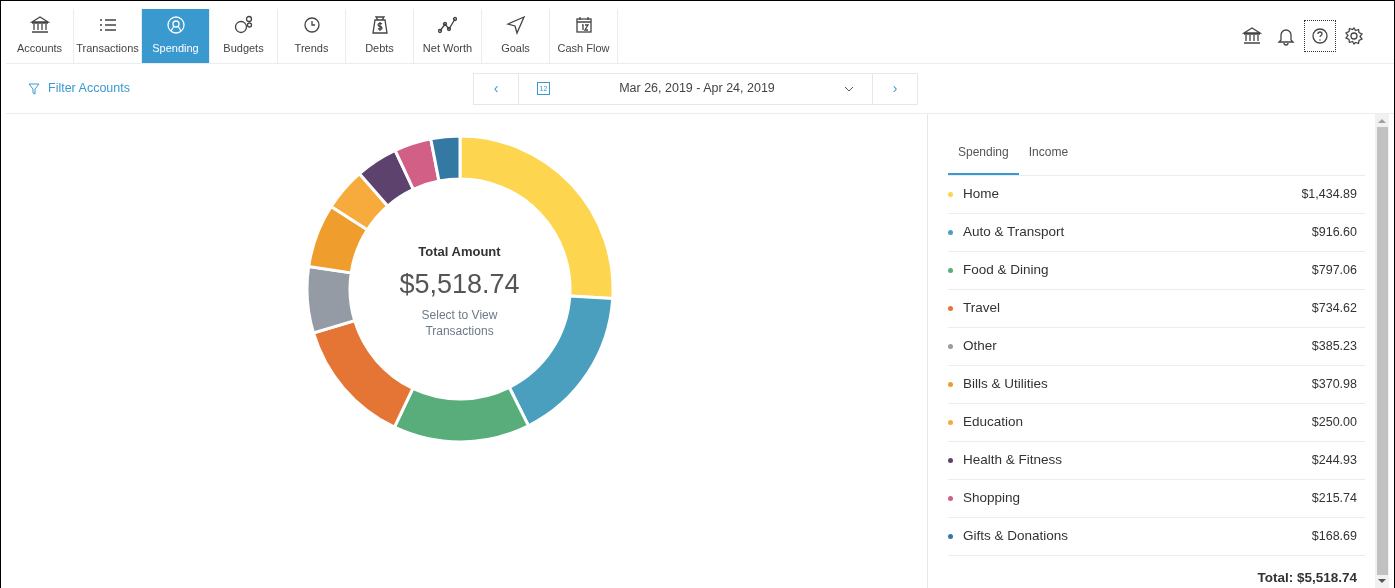 The height and width of the screenshot is (588, 1395). What do you see at coordinates (89, 89) in the screenshot?
I see `filter-label: Filter Accounts` at bounding box center [89, 89].